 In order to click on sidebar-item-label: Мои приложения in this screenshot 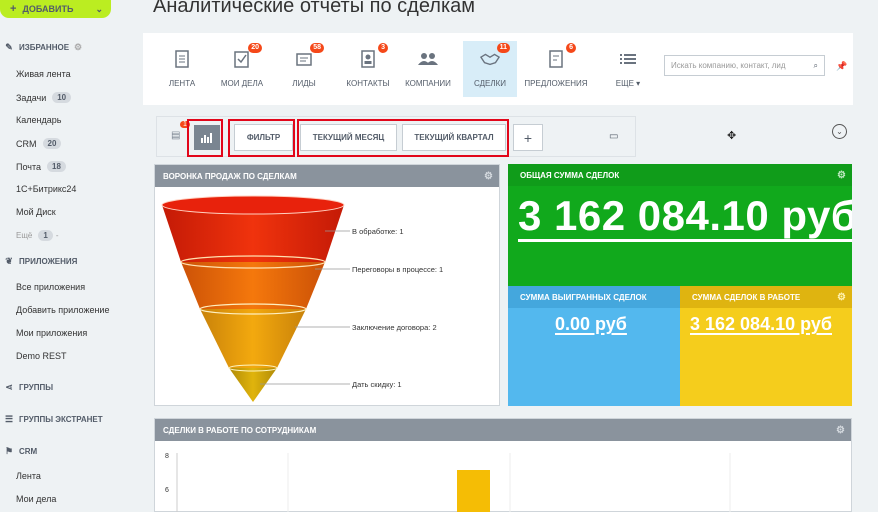, I will do `click(52, 333)`.